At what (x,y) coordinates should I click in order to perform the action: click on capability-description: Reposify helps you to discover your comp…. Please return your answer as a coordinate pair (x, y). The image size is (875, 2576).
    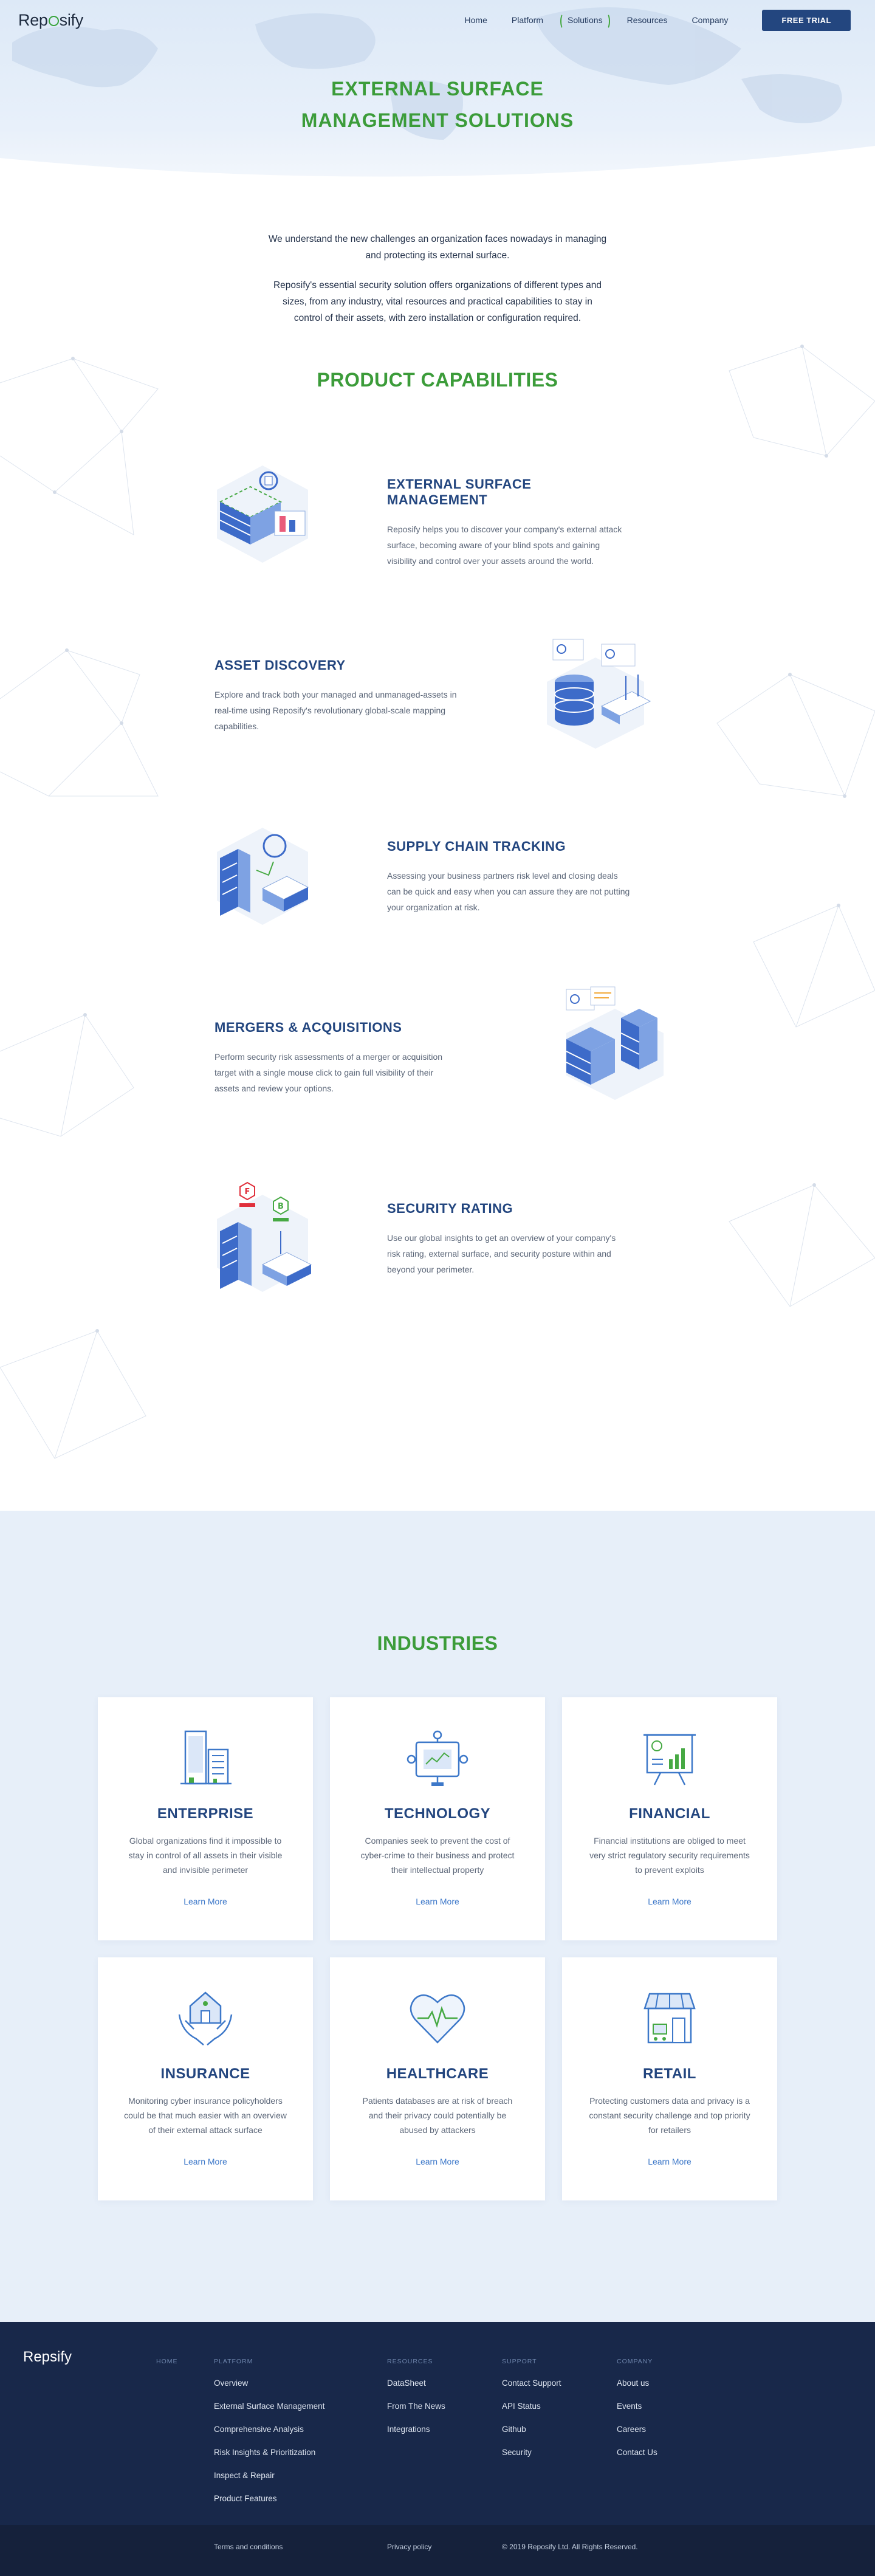
    Looking at the image, I should click on (504, 545).